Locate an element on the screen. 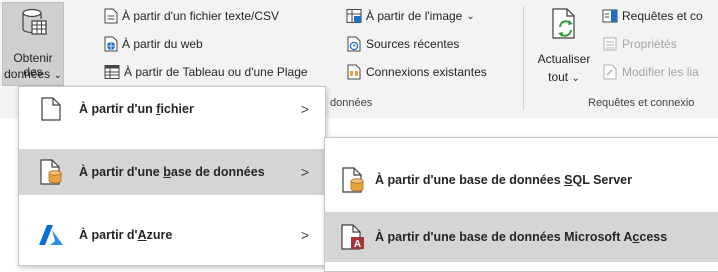  recent-sources-button: Sources récentes is located at coordinates (402, 44).